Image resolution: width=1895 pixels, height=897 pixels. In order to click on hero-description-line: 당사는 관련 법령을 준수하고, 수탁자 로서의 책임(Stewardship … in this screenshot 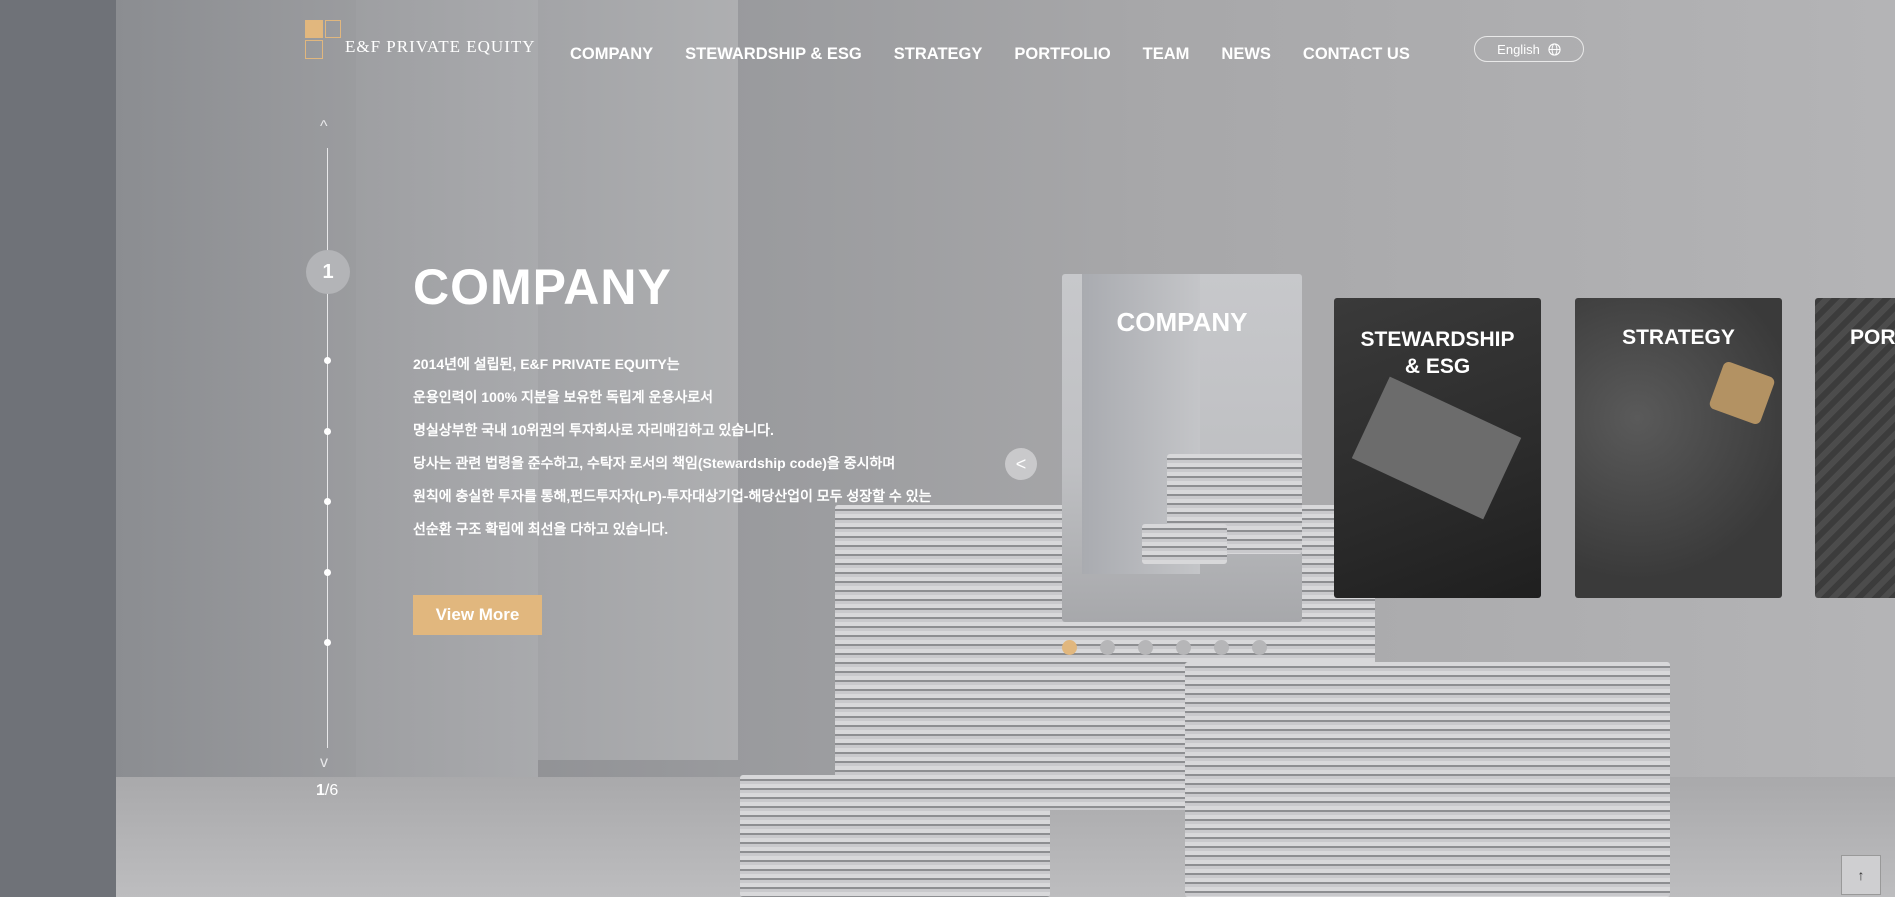, I will do `click(654, 463)`.